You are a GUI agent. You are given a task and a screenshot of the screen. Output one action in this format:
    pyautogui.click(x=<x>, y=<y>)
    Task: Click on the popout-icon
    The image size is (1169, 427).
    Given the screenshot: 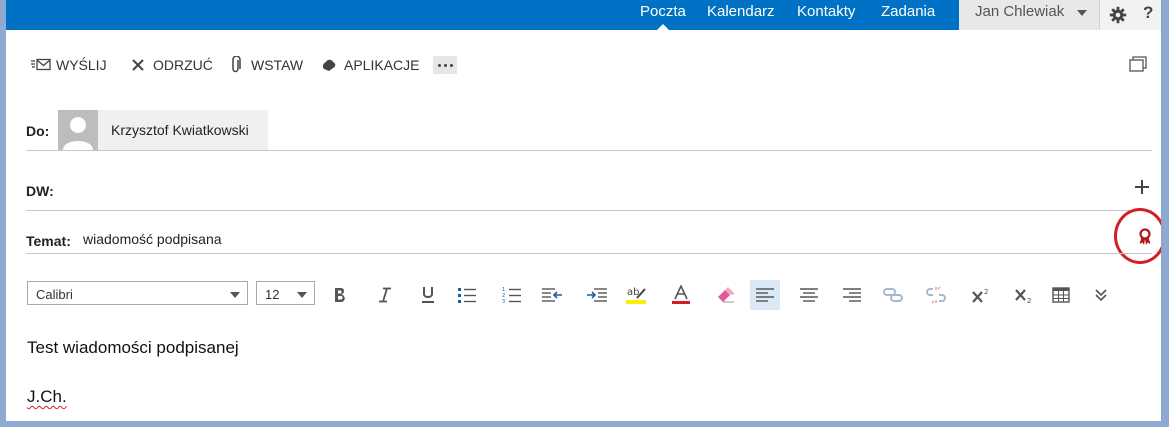 What is the action you would take?
    pyautogui.click(x=1138, y=64)
    